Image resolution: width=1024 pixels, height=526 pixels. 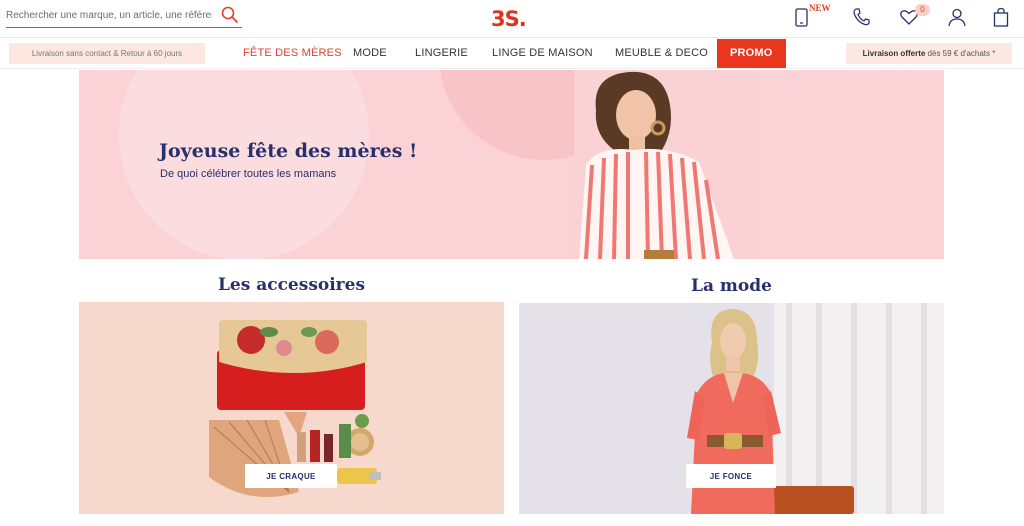 I want to click on nav-item-meuble-deco: MEUBLE & DECO, so click(x=661, y=53).